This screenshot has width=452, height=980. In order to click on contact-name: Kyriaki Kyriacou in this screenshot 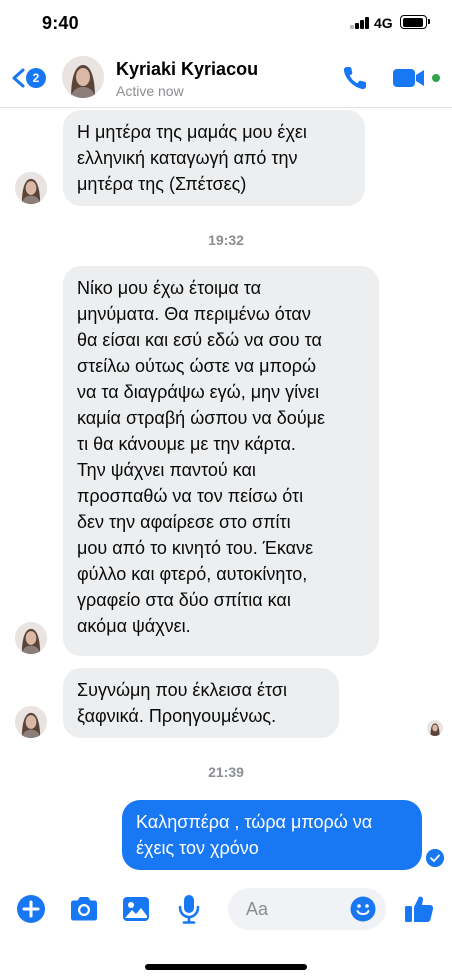, I will do `click(187, 69)`.